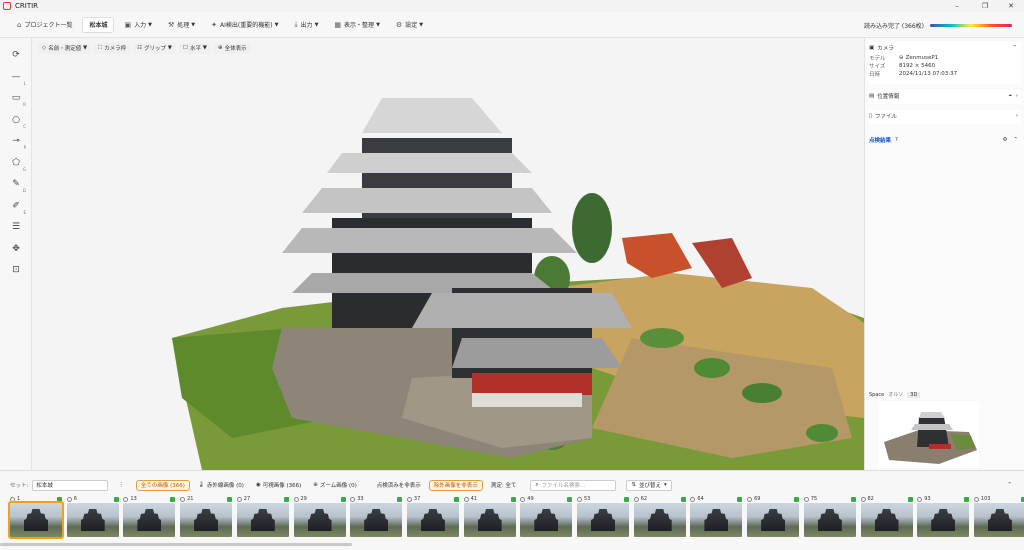 The width and height of the screenshot is (1024, 550). What do you see at coordinates (232, 48) in the screenshot?
I see `show-all-button: ⊕ 全体表示` at bounding box center [232, 48].